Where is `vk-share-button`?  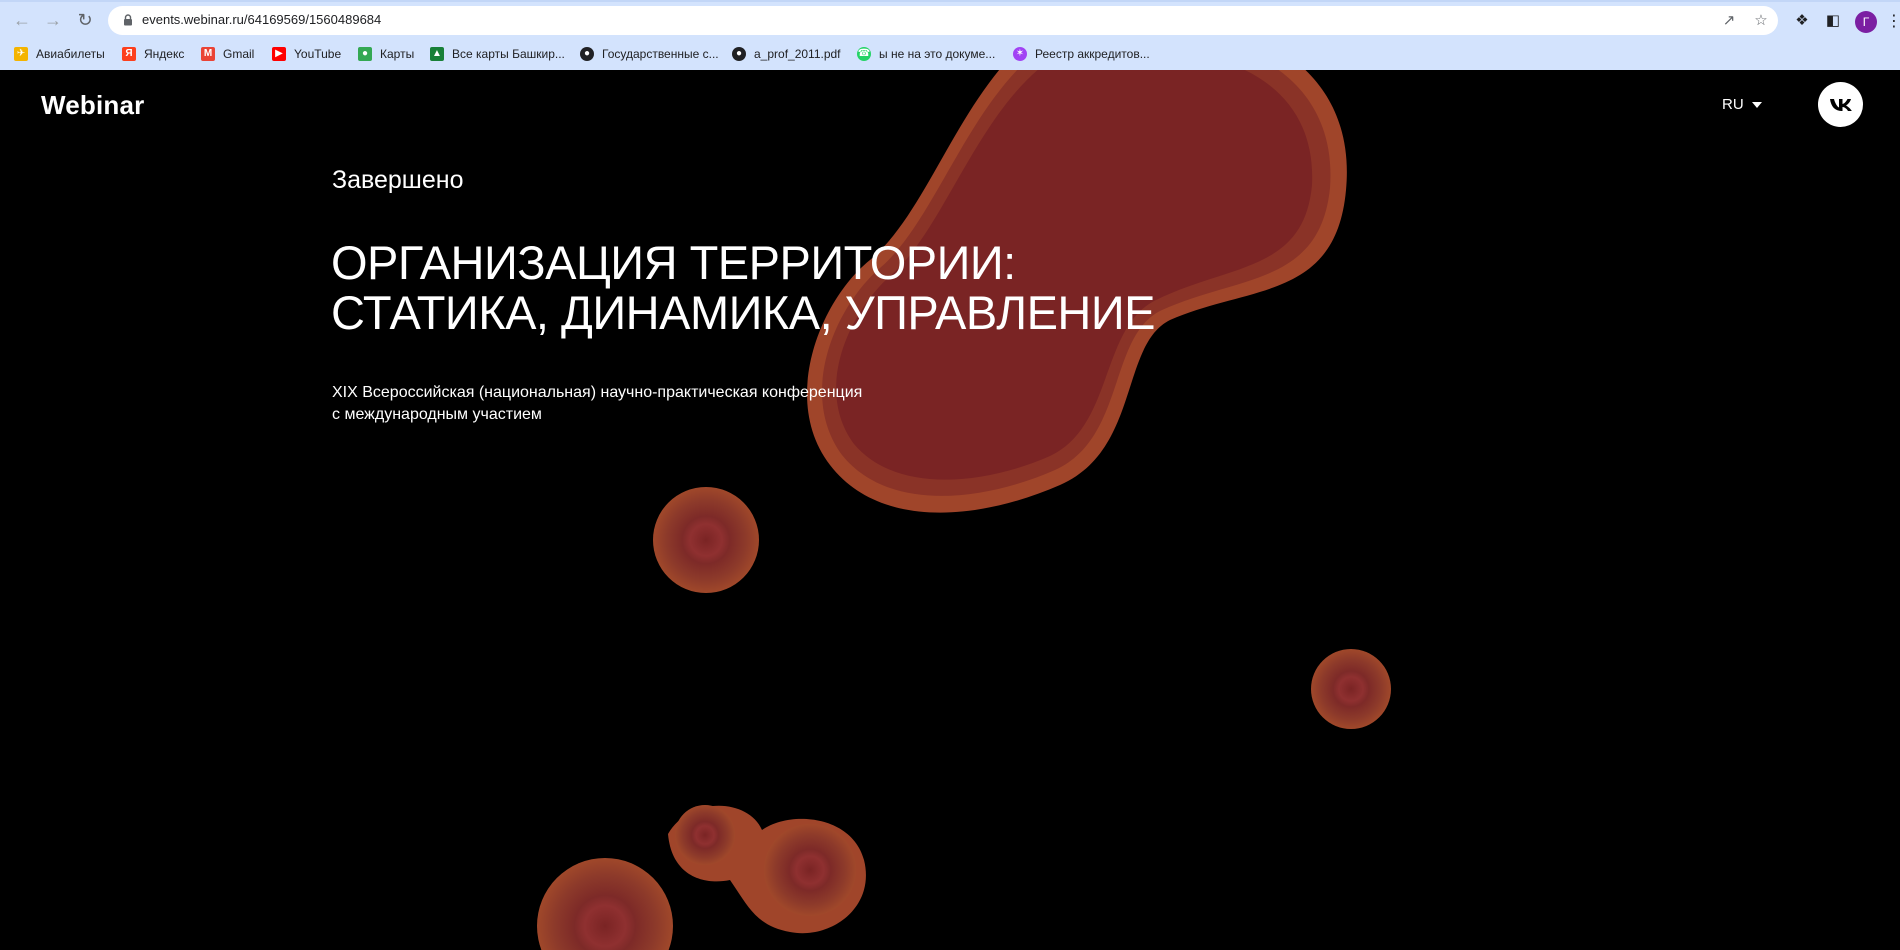 vk-share-button is located at coordinates (1840, 104).